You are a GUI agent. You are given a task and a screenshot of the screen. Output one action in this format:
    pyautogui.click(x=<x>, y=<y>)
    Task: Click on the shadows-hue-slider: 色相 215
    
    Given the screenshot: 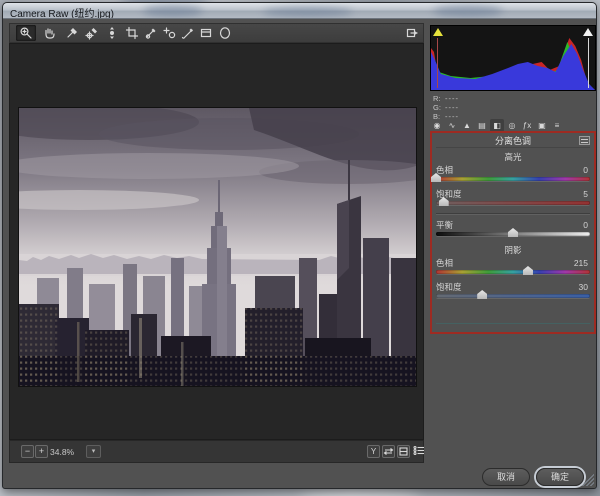 What is the action you would take?
    pyautogui.click(x=513, y=266)
    